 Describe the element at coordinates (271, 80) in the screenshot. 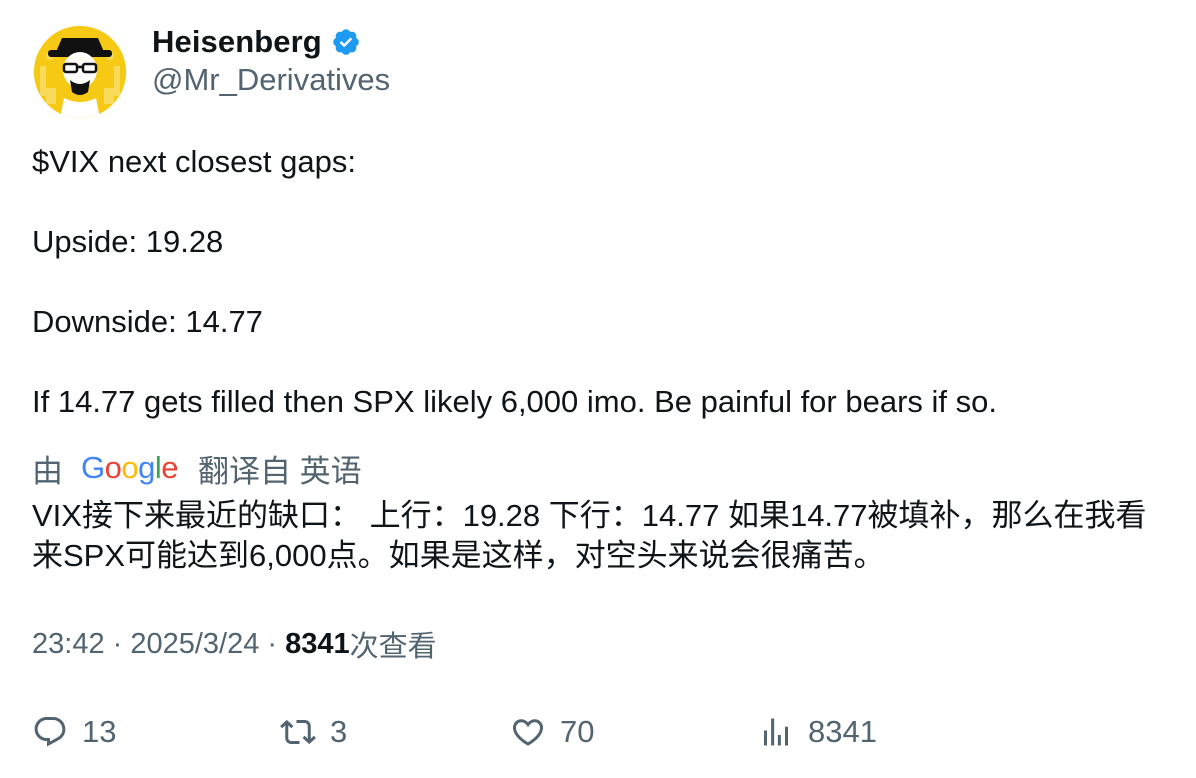

I see `author-handle: @Mr_Derivatives` at that location.